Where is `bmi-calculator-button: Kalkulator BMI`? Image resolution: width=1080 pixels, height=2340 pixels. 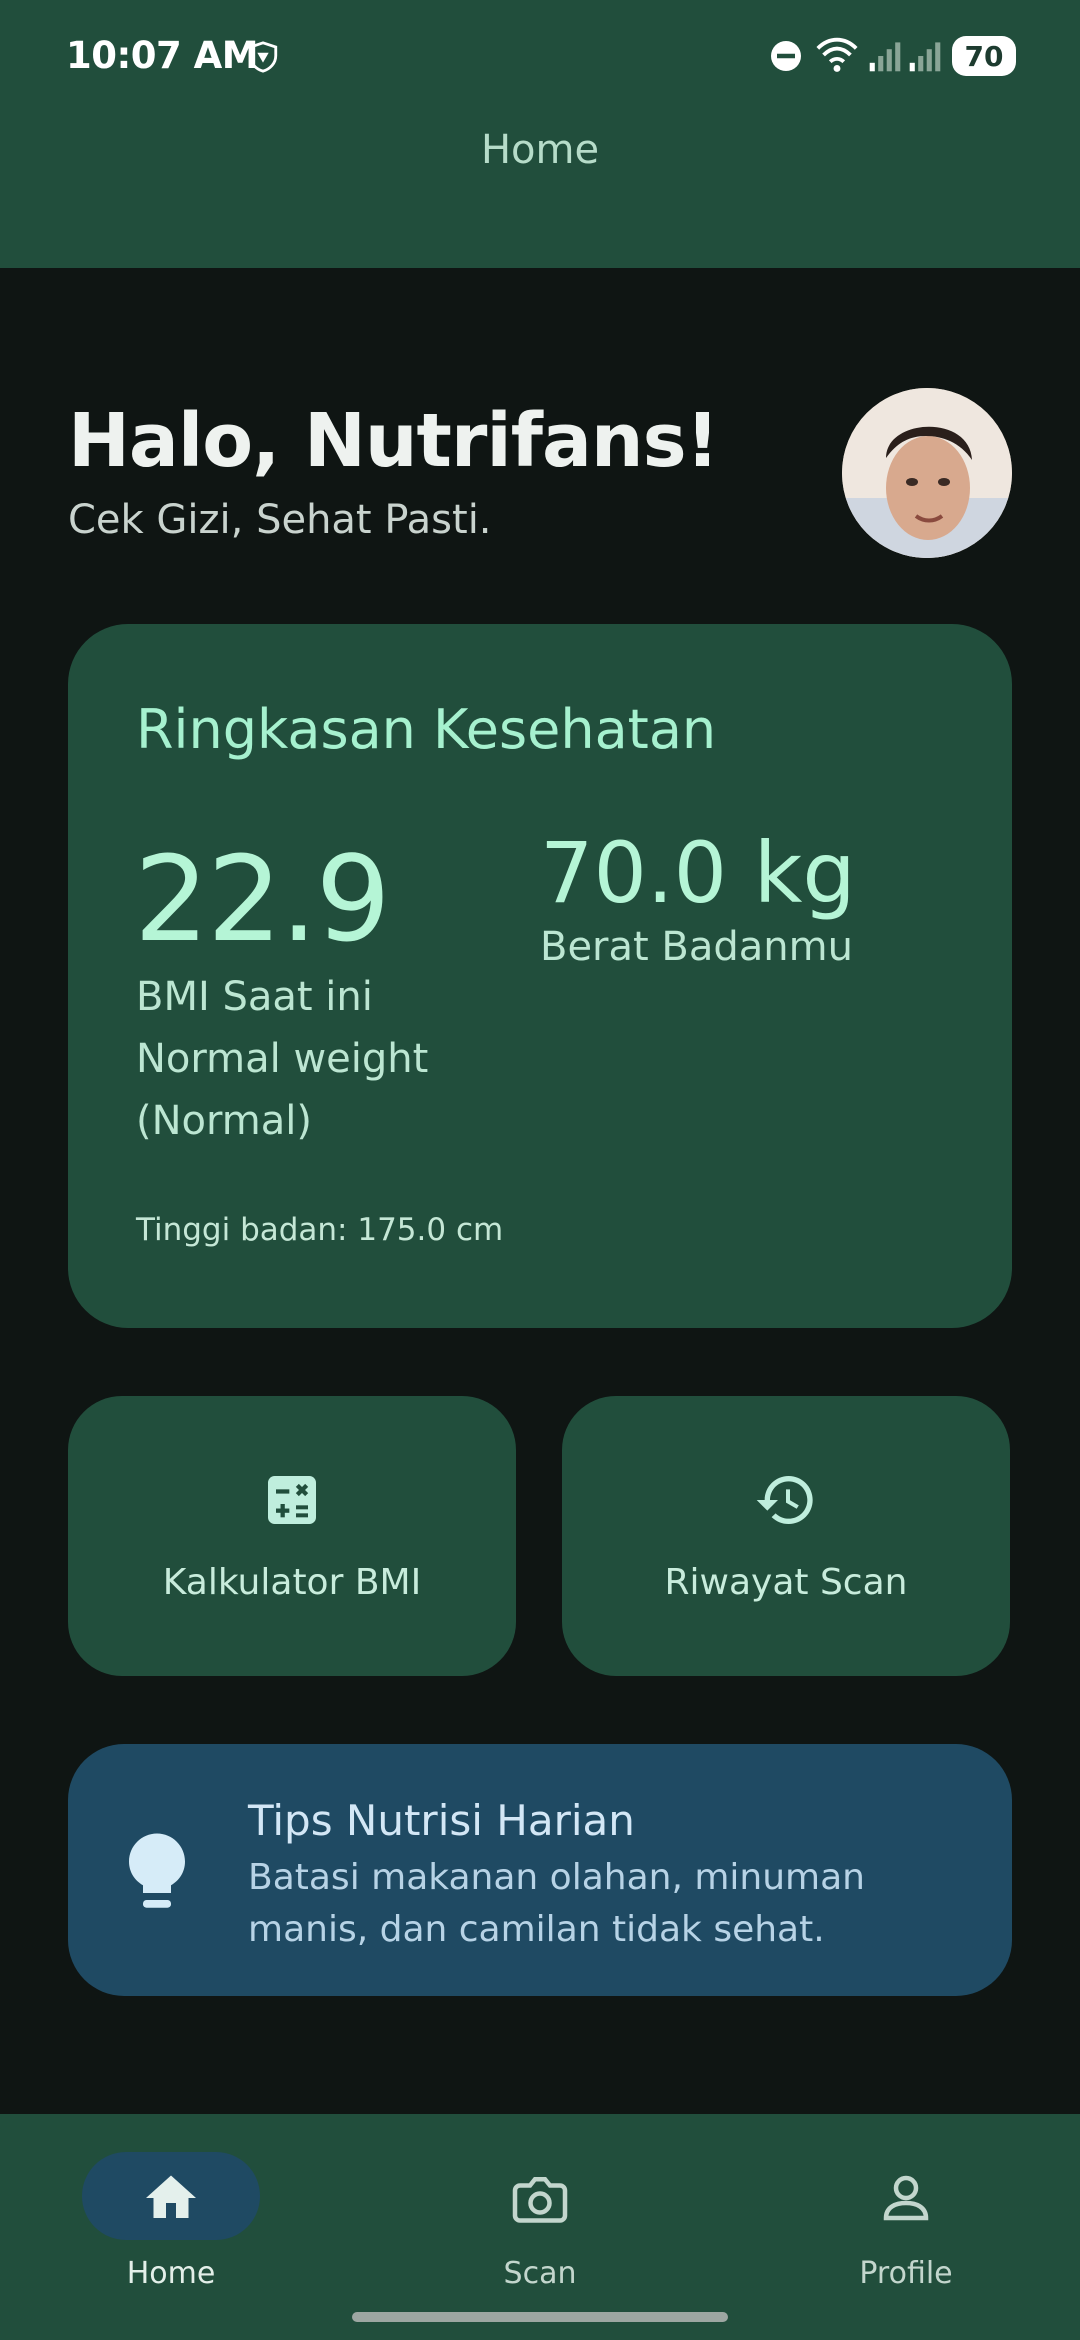 bmi-calculator-button: Kalkulator BMI is located at coordinates (292, 1536).